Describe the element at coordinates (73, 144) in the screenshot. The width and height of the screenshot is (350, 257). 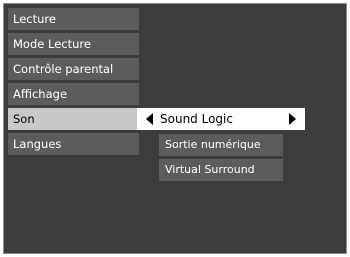
I see `menu-item-langues: Langues` at that location.